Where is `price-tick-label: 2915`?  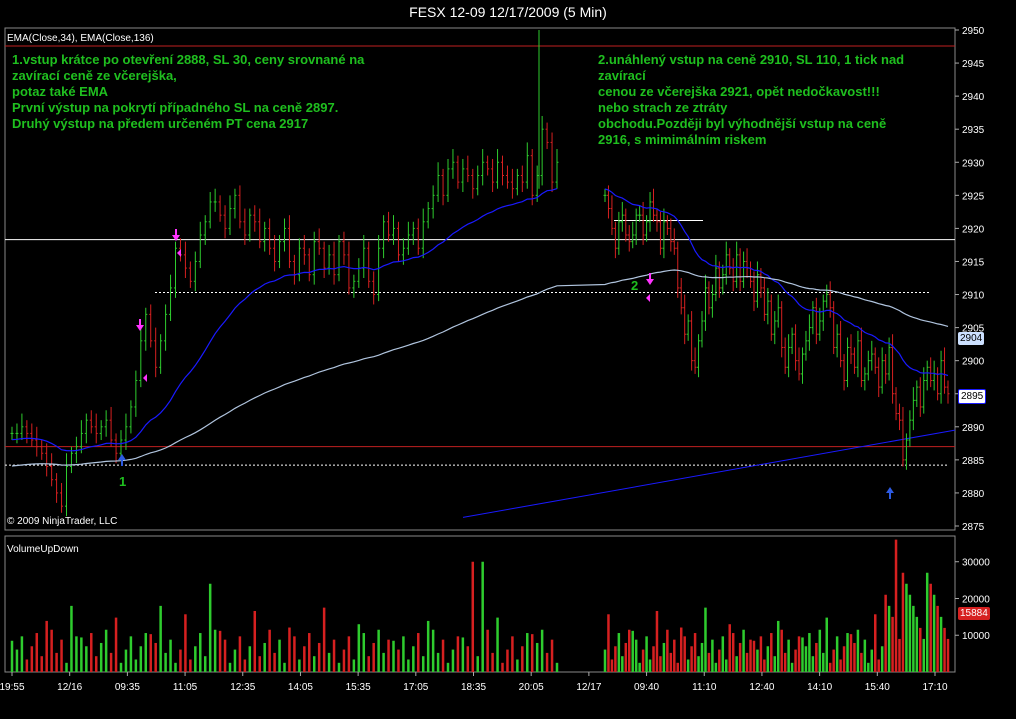
price-tick-label: 2915 is located at coordinates (973, 262).